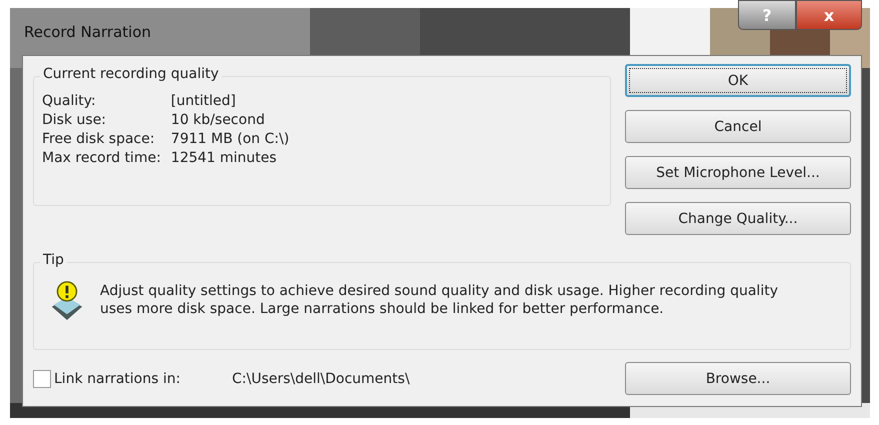 This screenshot has width=879, height=425. What do you see at coordinates (203, 101) in the screenshot?
I see `field-value: [untitled]` at bounding box center [203, 101].